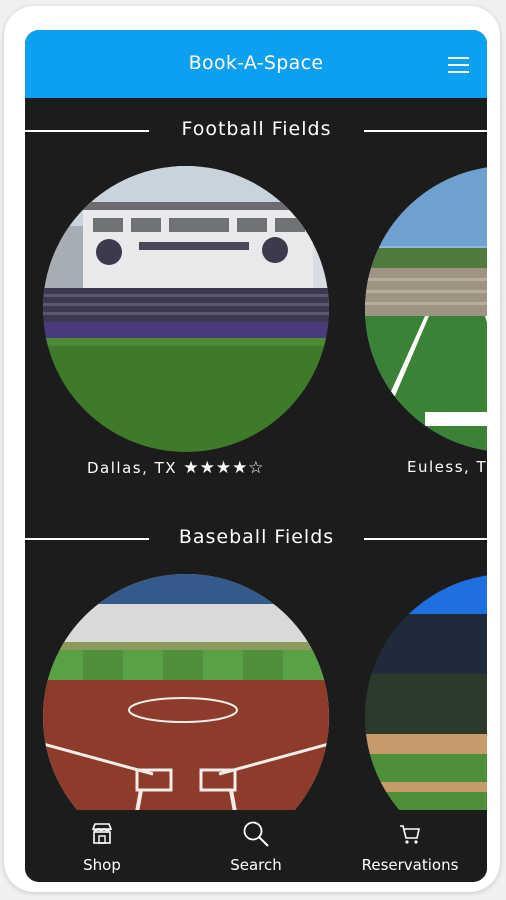  I want to click on football-field-photo-euless, so click(426, 309).